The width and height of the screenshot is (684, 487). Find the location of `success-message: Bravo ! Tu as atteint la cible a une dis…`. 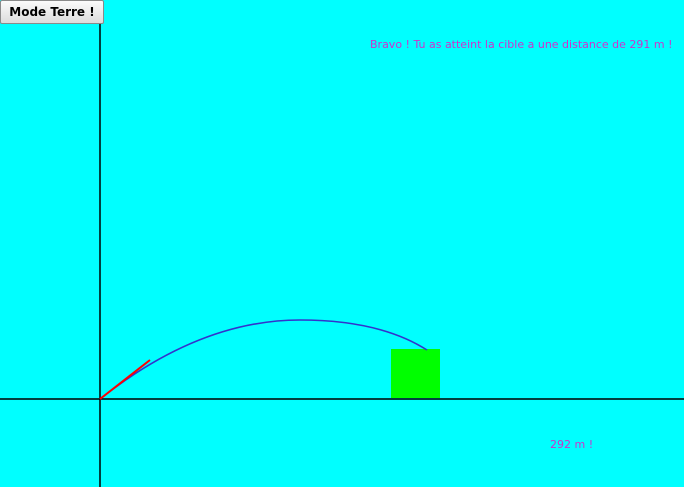

success-message: Bravo ! Tu as atteint la cible a une dis… is located at coordinates (521, 44).